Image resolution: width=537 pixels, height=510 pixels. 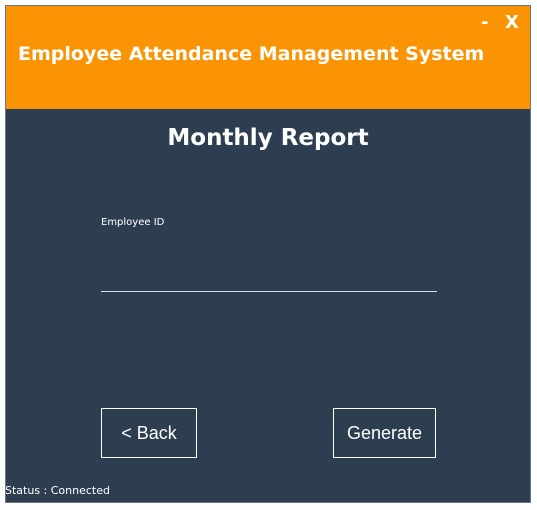 I want to click on status-text: Status : Connected, so click(x=57, y=490).